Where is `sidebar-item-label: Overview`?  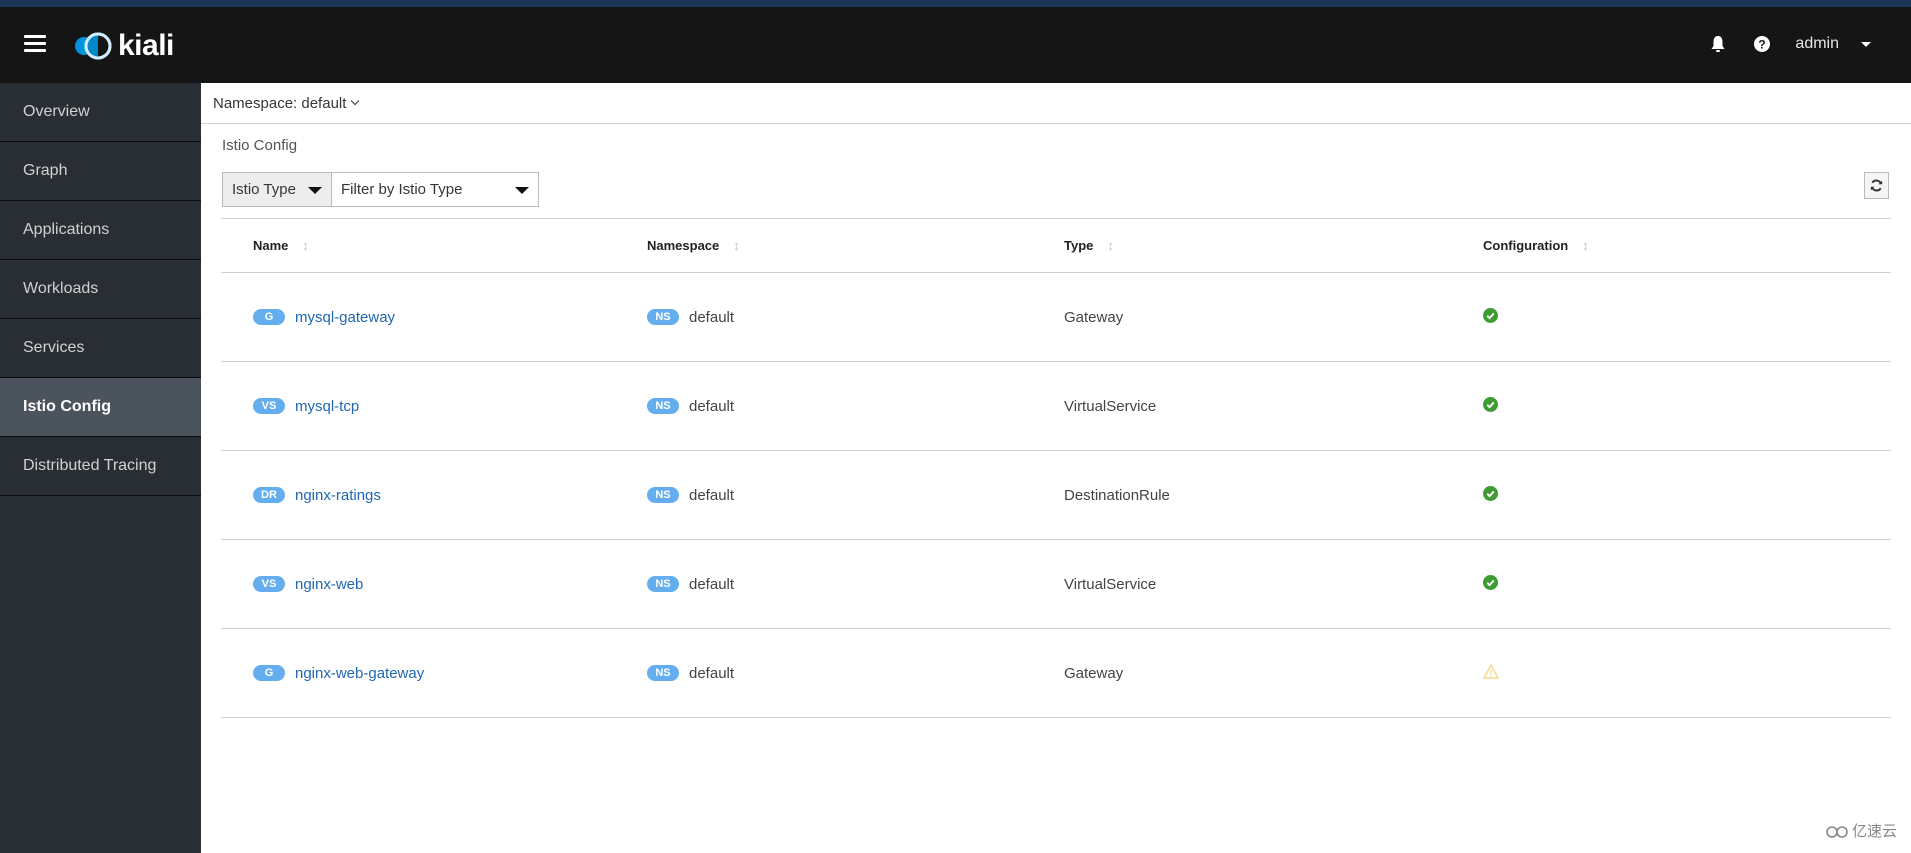
sidebar-item-label: Overview is located at coordinates (56, 111).